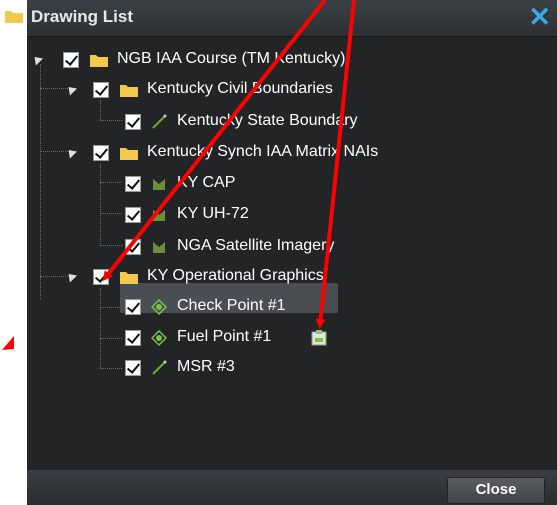 This screenshot has width=557, height=505. Describe the element at coordinates (8, 343) in the screenshot. I see `annotation-arrowhead` at that location.